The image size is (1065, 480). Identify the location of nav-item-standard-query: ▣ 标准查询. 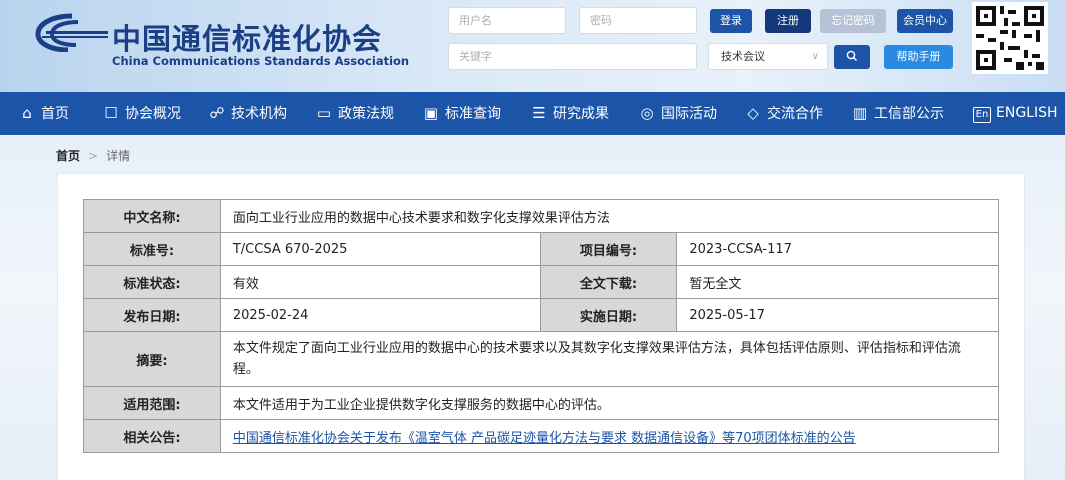
(461, 113).